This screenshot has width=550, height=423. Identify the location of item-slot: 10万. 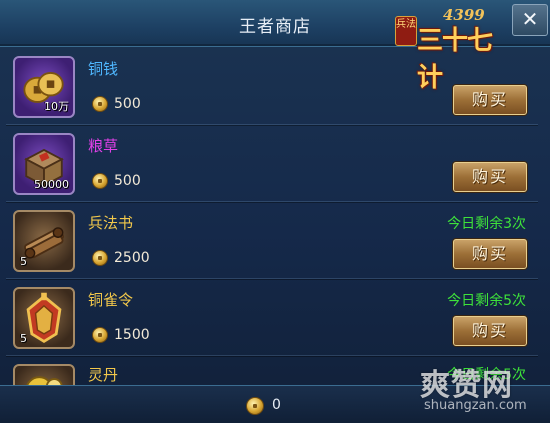
(44, 87).